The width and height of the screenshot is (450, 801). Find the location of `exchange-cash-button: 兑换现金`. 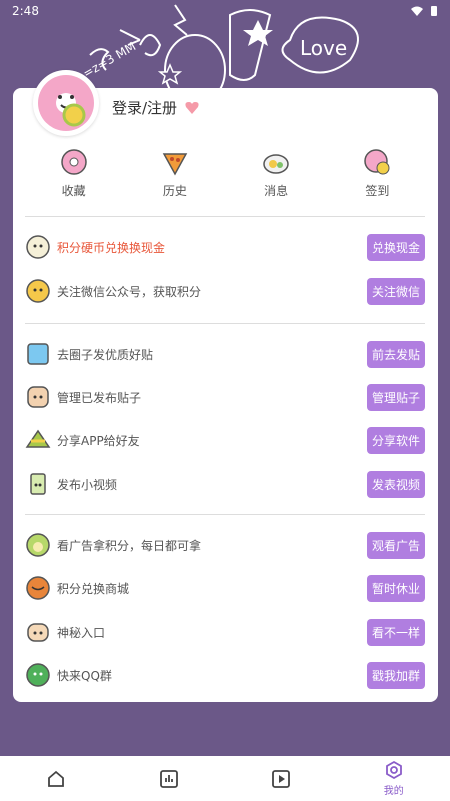

exchange-cash-button: 兑换现金 is located at coordinates (395, 247).